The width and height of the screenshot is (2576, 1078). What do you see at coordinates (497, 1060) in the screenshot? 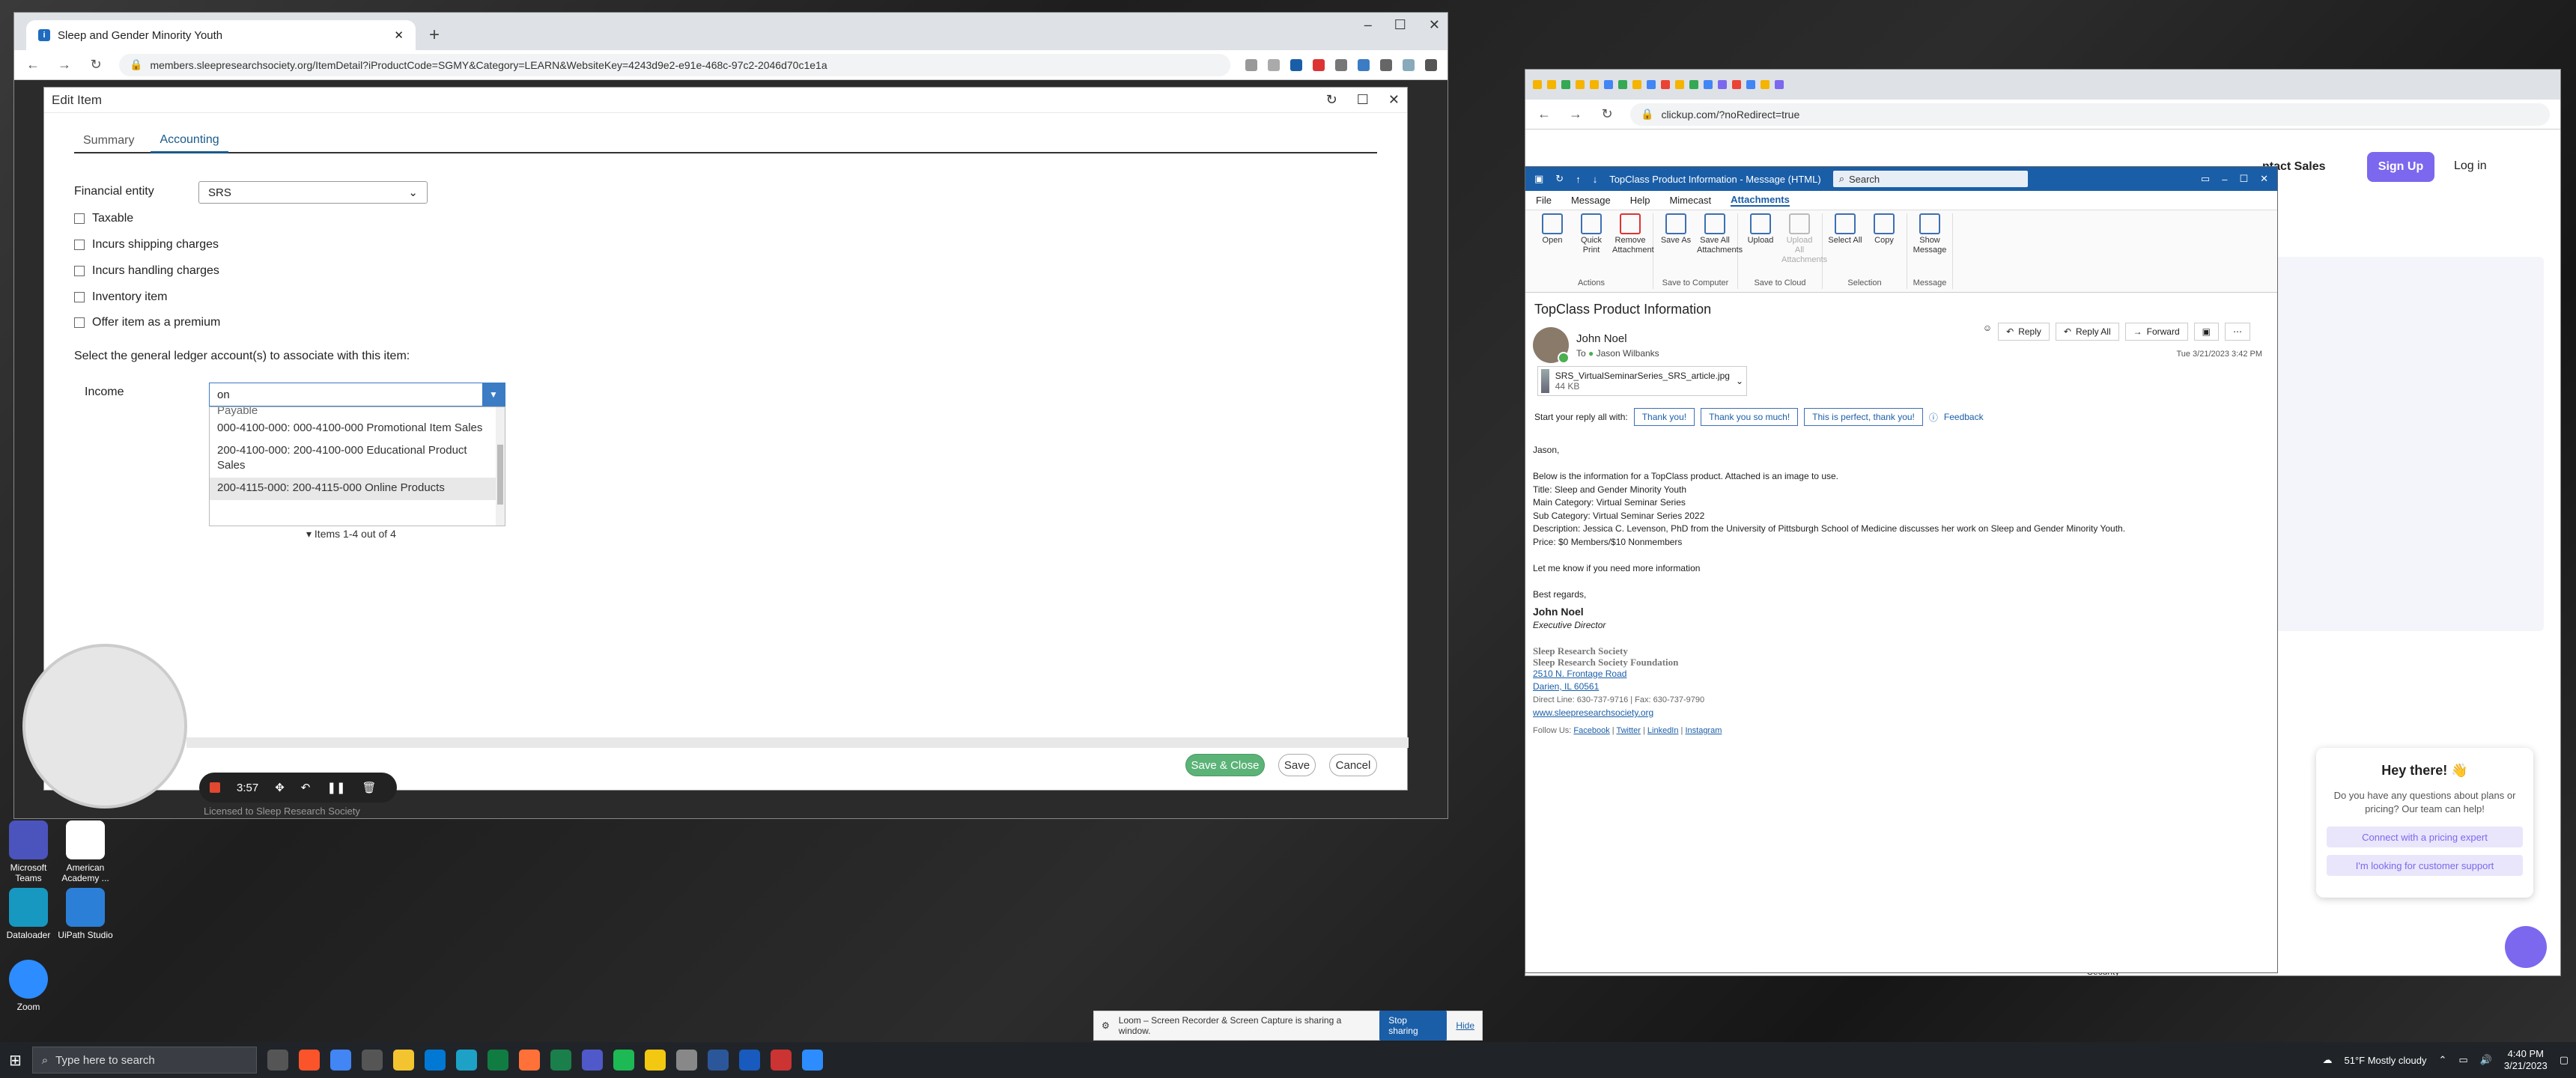
I see `excel-icon` at bounding box center [497, 1060].